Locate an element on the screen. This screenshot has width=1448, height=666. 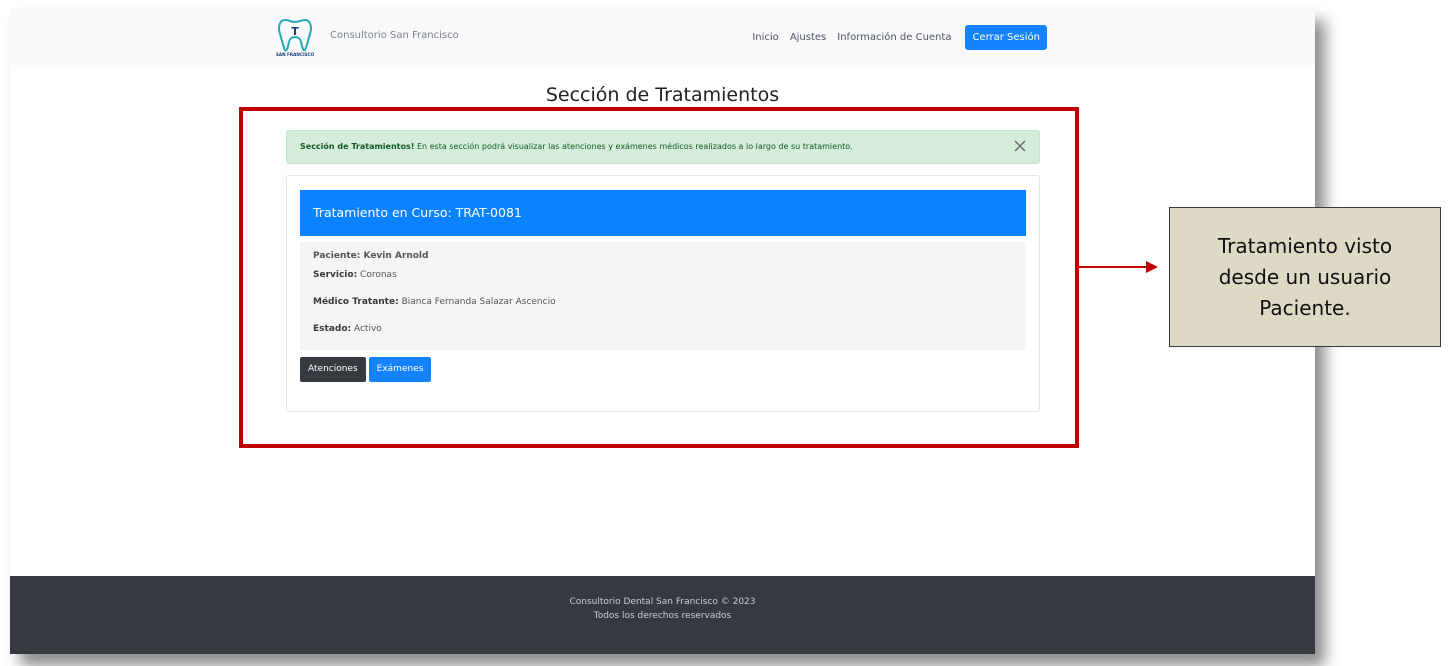
nav-link-inicio: Inicio is located at coordinates (765, 37).